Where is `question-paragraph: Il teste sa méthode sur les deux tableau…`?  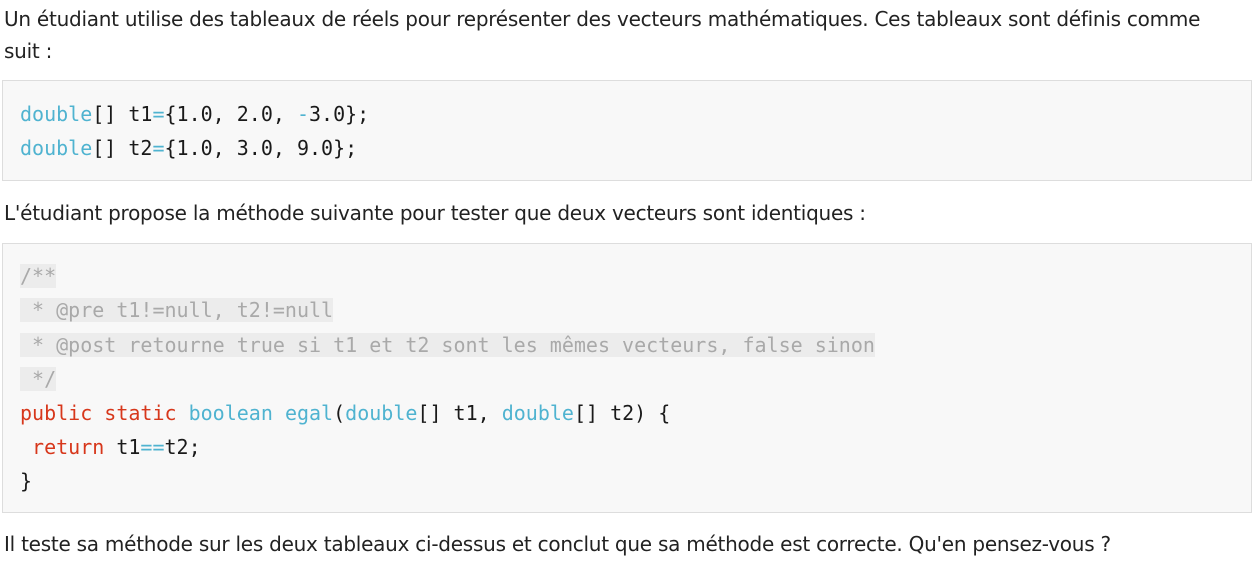
question-paragraph: Il teste sa méthode sur les deux tableau… is located at coordinates (557, 544).